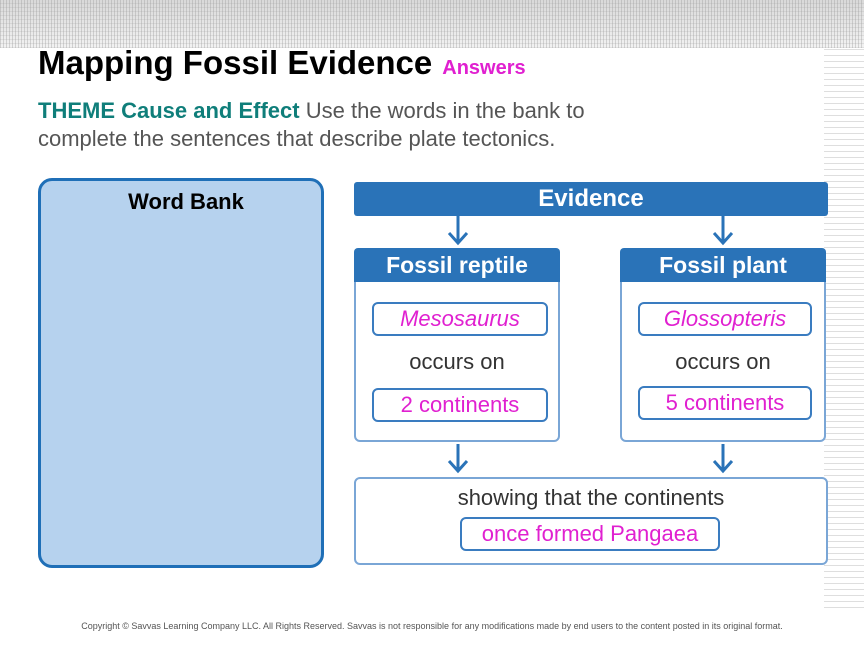 The height and width of the screenshot is (648, 864). I want to click on theme-label: THEME Cause and Effect, so click(169, 110).